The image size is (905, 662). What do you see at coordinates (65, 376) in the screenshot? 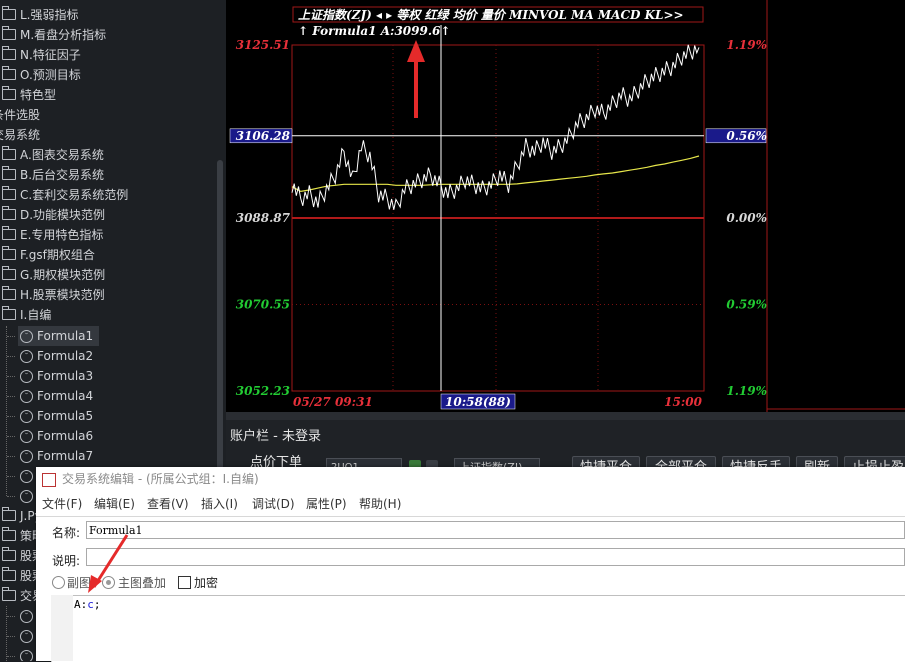
I see `tree-item-label: Formula3` at bounding box center [65, 376].